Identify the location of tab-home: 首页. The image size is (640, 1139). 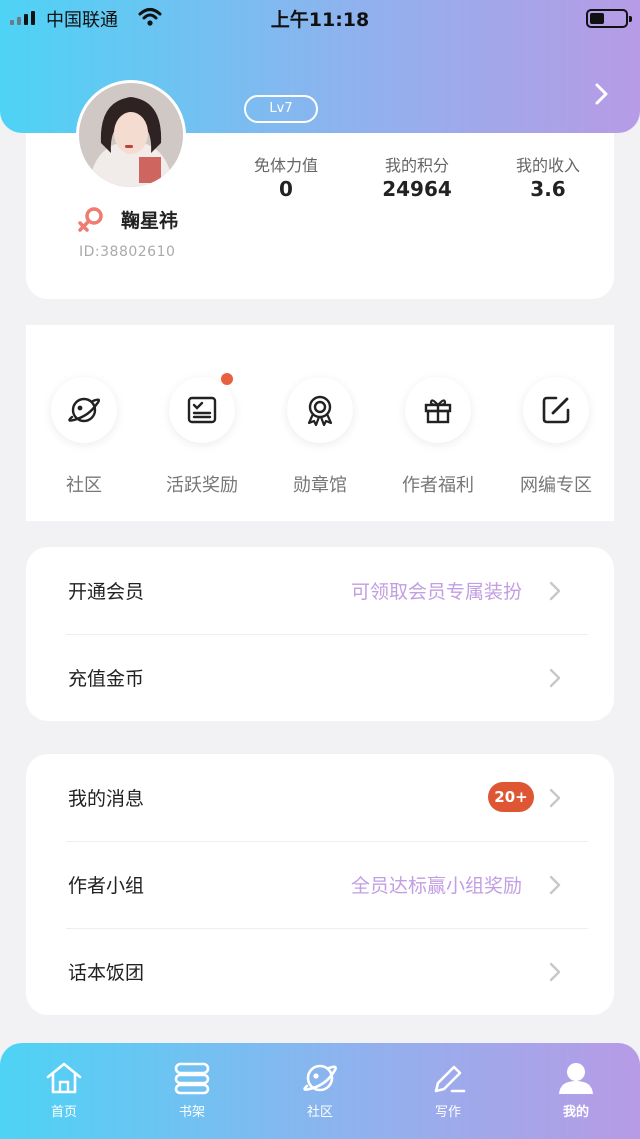
(64, 1090).